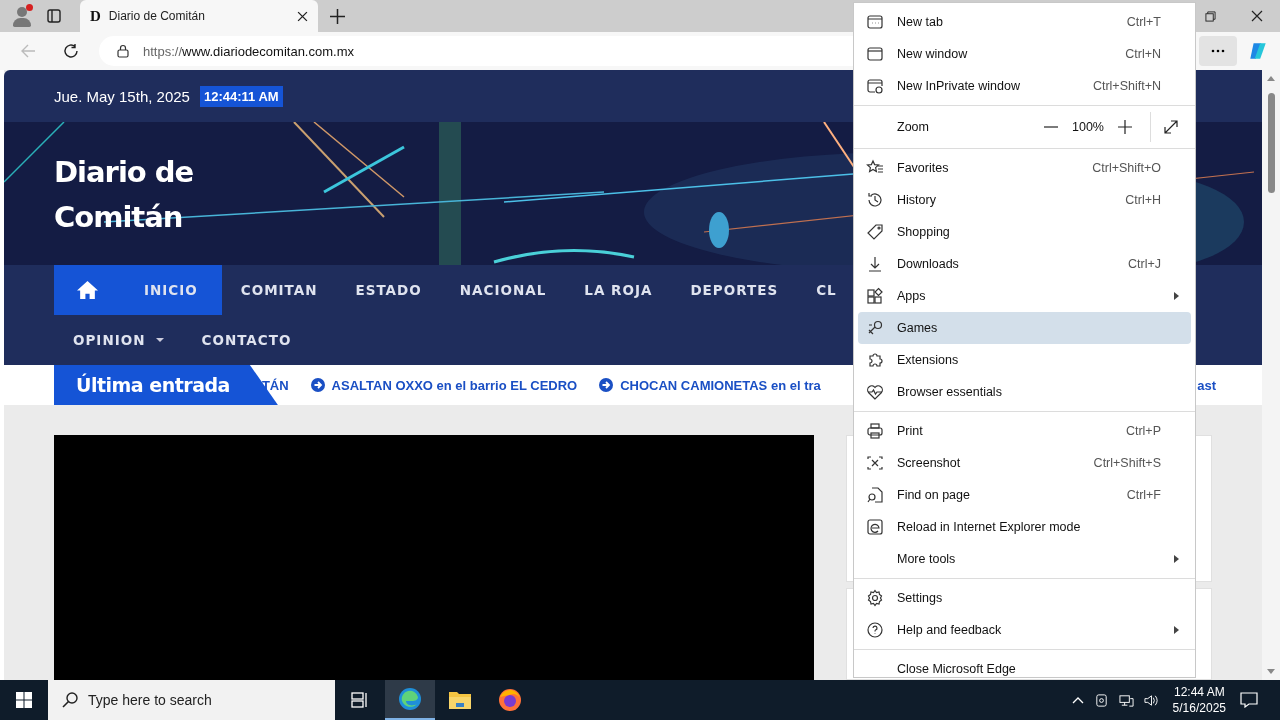 The image size is (1280, 720). Describe the element at coordinates (1024, 669) in the screenshot. I see `menu-item: Close Microsoft Edge` at that location.